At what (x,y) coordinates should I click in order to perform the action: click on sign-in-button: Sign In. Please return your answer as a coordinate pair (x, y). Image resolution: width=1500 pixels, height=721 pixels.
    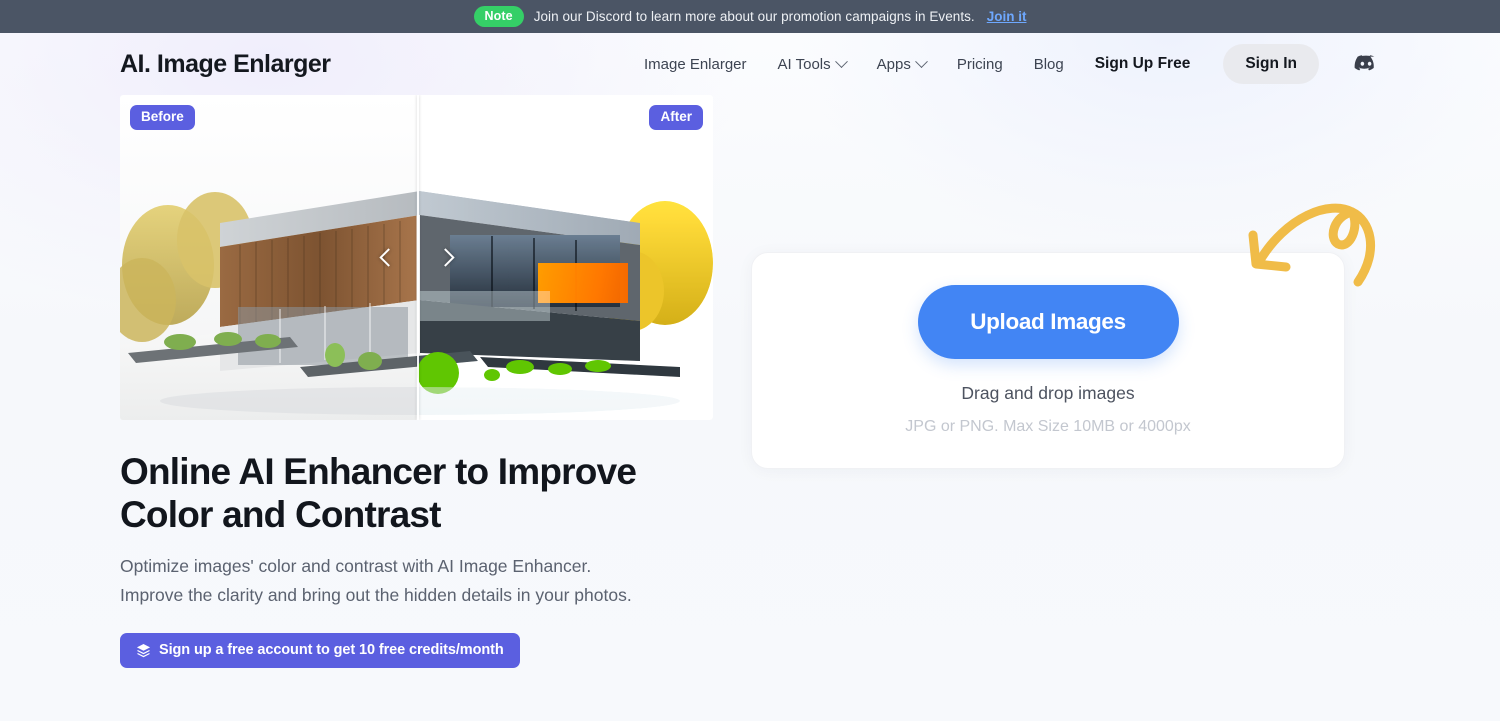
    Looking at the image, I should click on (1271, 64).